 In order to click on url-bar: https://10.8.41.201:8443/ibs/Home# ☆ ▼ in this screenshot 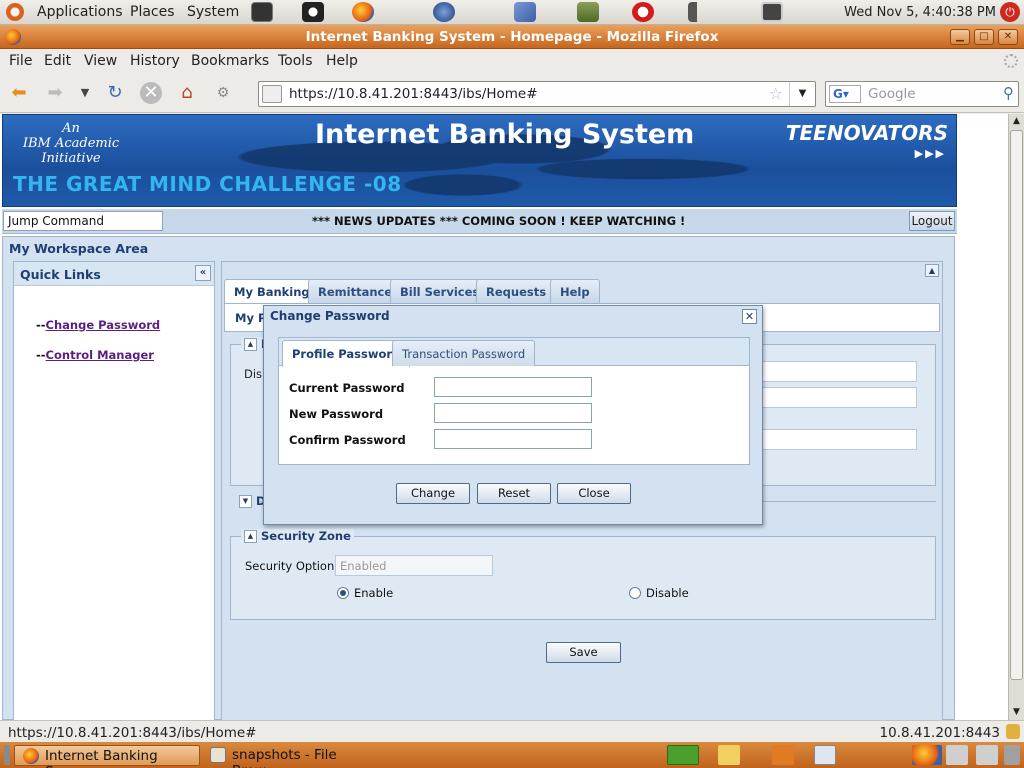, I will do `click(537, 94)`.